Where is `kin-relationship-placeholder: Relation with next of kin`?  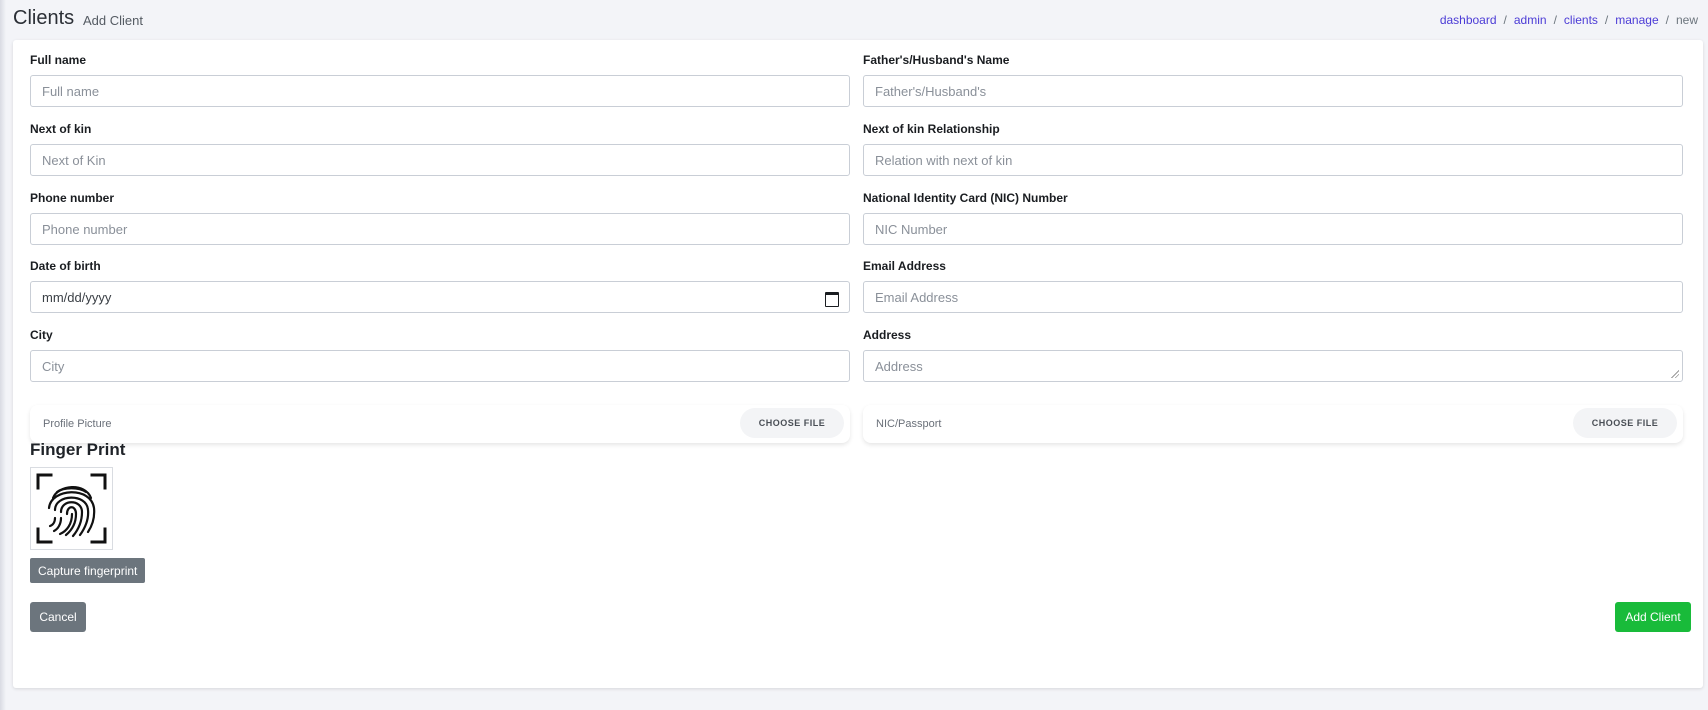
kin-relationship-placeholder: Relation with next of kin is located at coordinates (944, 160).